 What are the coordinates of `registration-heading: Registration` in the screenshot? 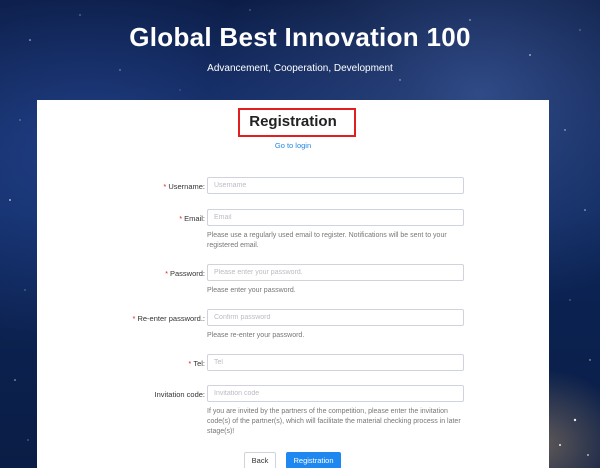 It's located at (293, 121).